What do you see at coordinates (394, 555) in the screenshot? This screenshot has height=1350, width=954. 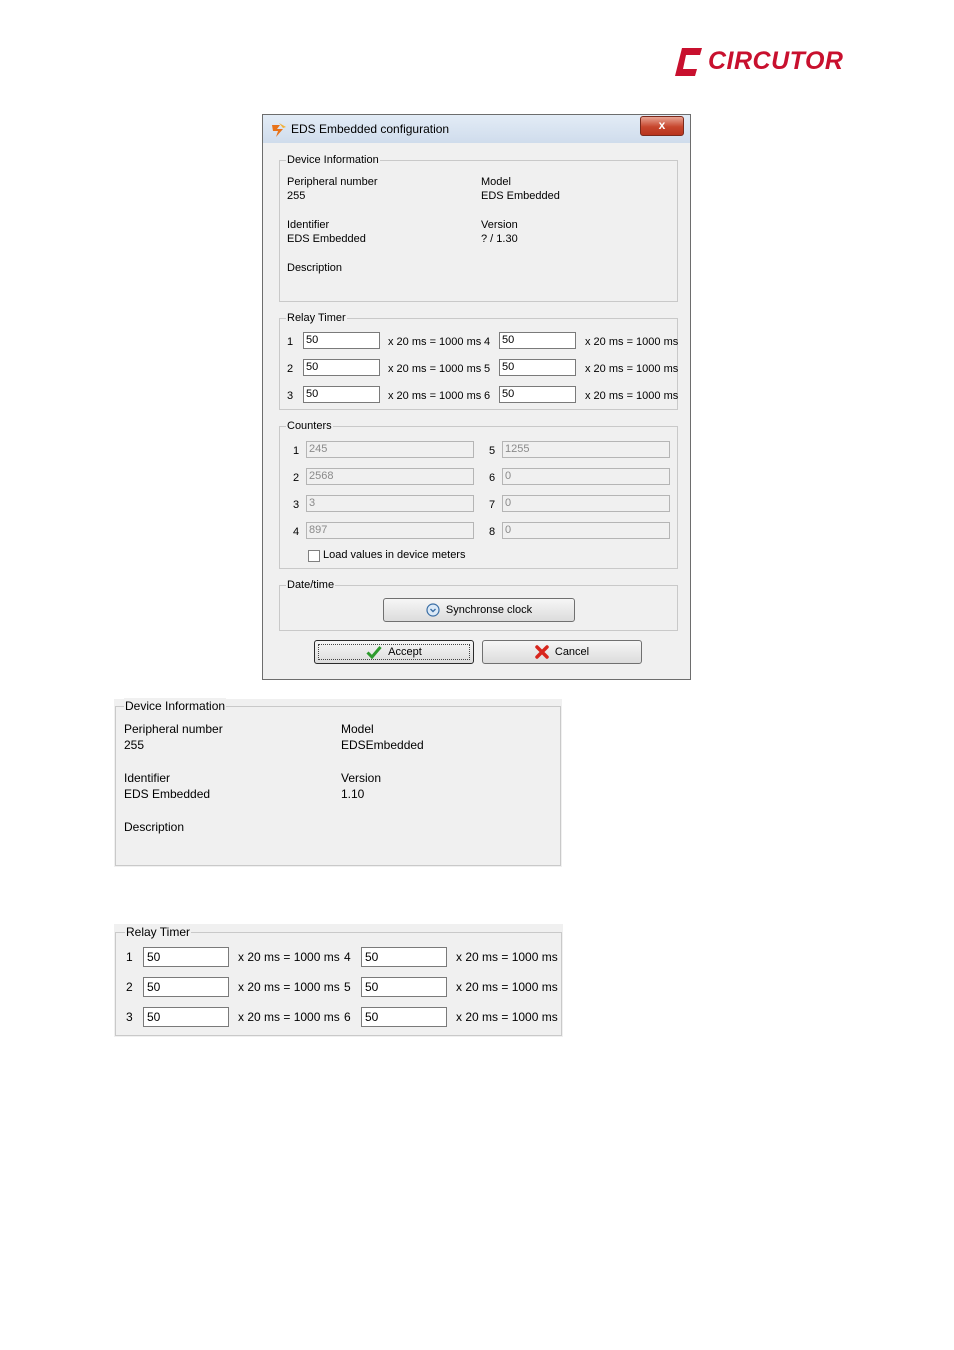 I see `load-values-label: Load values in device meters` at bounding box center [394, 555].